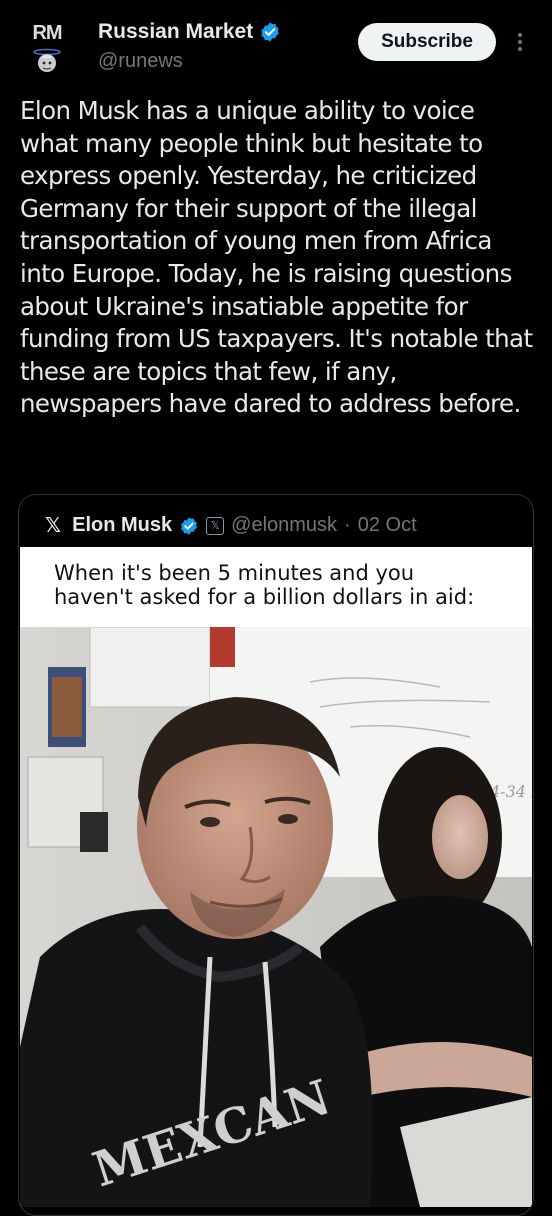 This screenshot has width=552, height=1216. I want to click on quoted-author-name: Elon Musk, so click(122, 525).